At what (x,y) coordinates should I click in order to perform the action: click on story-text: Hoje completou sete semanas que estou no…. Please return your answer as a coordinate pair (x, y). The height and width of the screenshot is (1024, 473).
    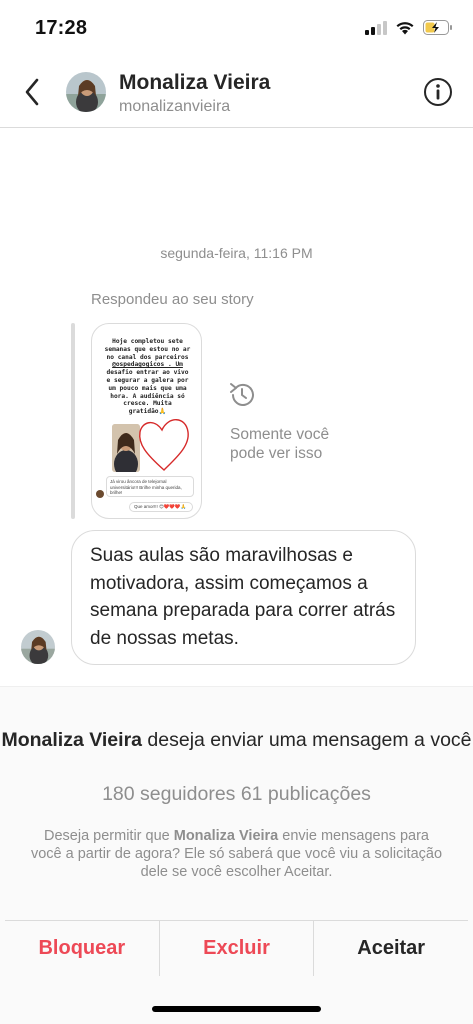
    Looking at the image, I should click on (147, 377).